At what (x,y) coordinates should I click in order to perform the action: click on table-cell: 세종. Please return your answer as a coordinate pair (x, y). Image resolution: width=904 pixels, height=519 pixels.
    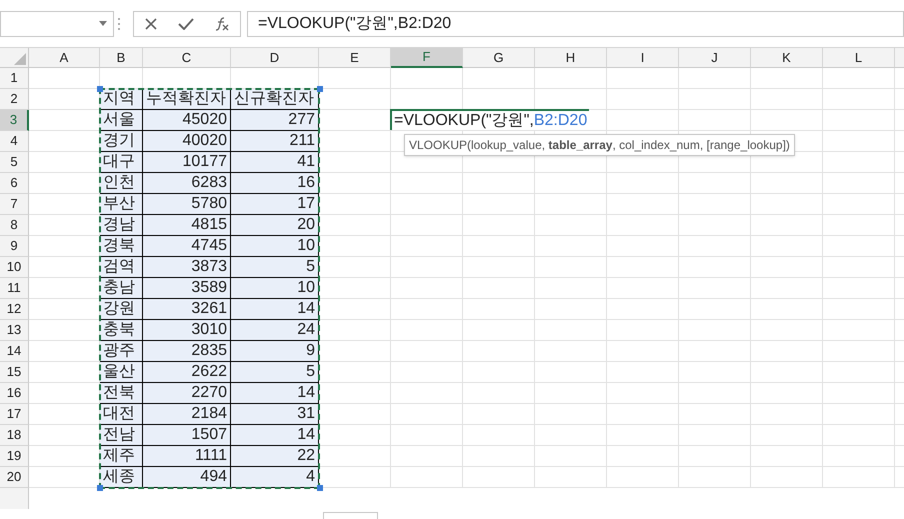
    Looking at the image, I should click on (121, 477).